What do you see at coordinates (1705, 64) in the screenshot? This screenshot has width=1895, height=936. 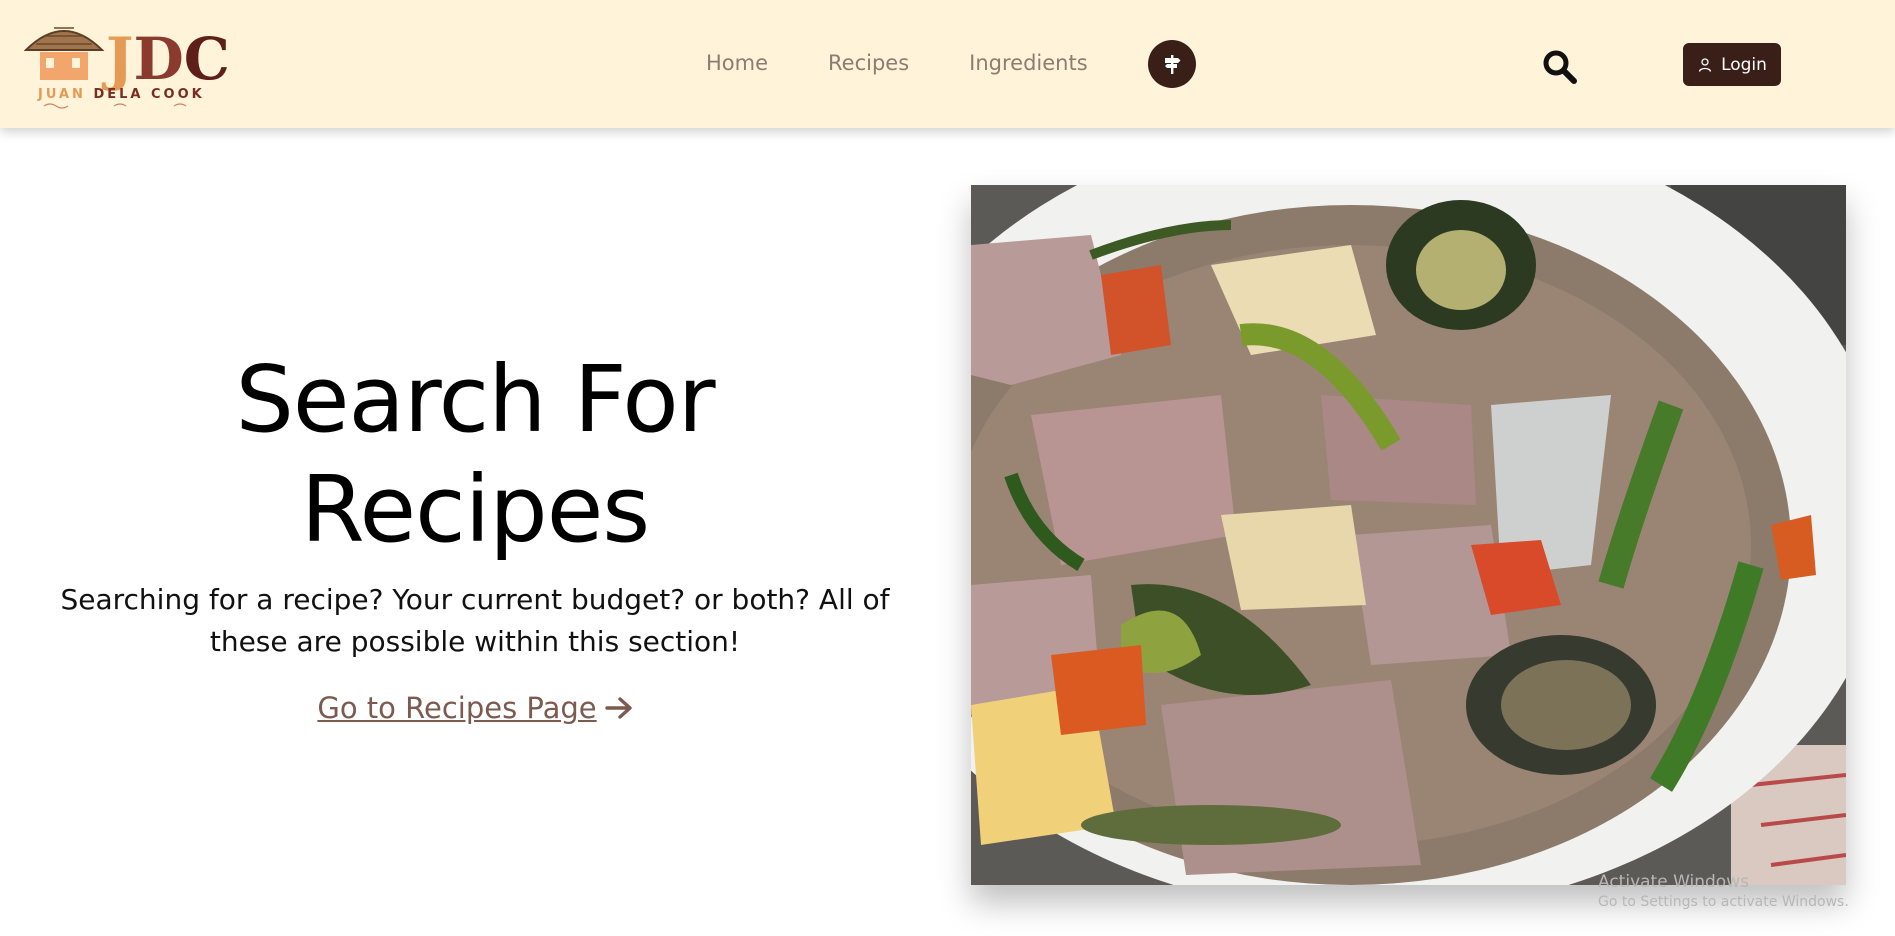 I see `user-icon` at bounding box center [1705, 64].